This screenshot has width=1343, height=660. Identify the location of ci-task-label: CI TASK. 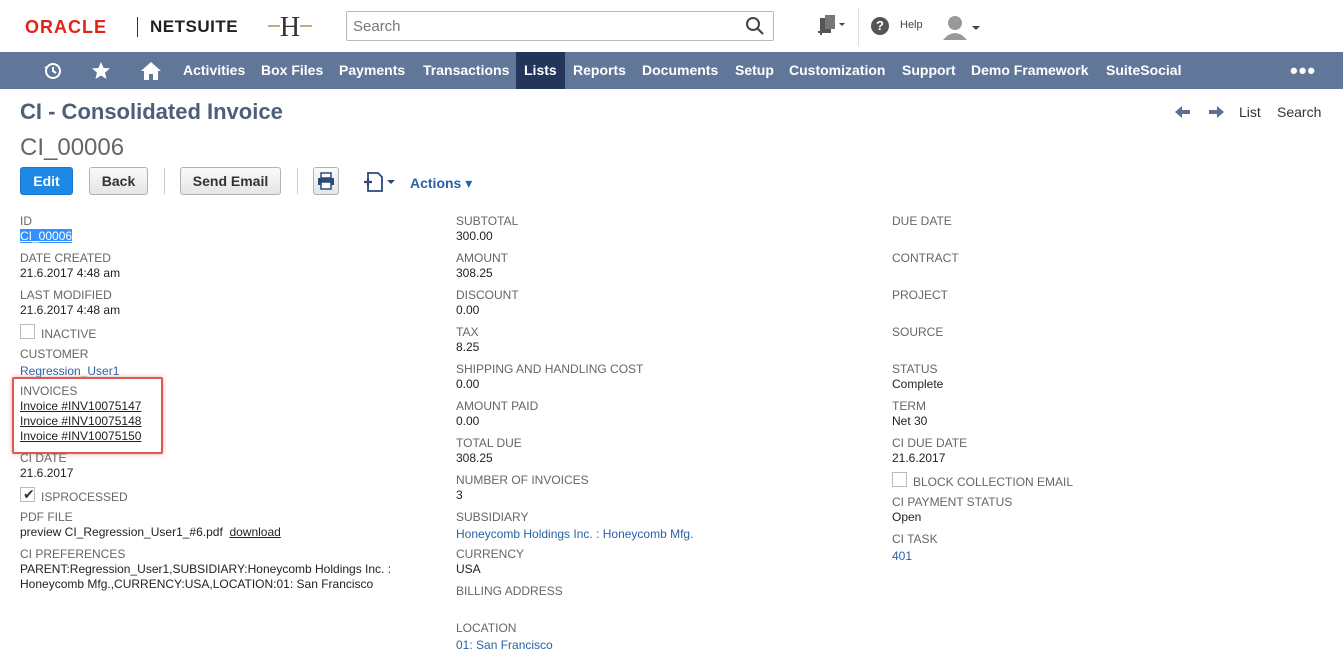
(915, 539).